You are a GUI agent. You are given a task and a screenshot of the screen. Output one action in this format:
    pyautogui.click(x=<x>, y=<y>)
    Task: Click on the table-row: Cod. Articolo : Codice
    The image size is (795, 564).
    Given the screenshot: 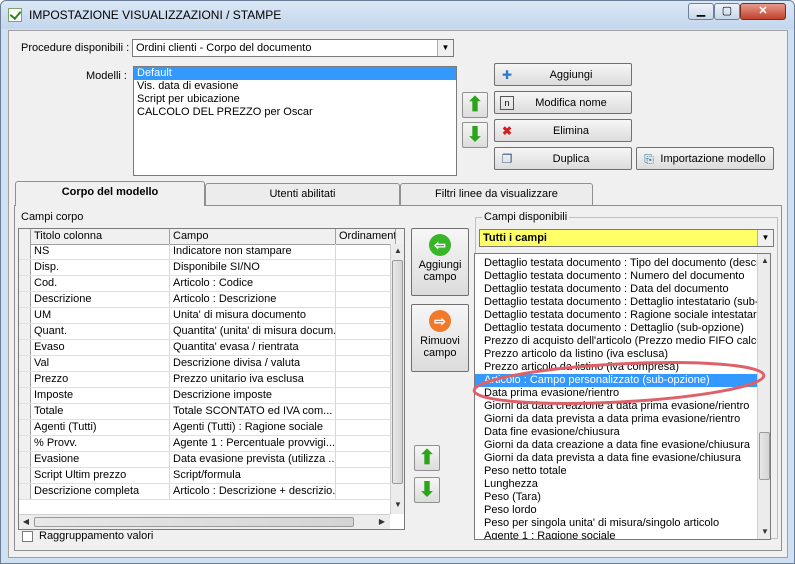 What is the action you would take?
    pyautogui.click(x=207, y=284)
    